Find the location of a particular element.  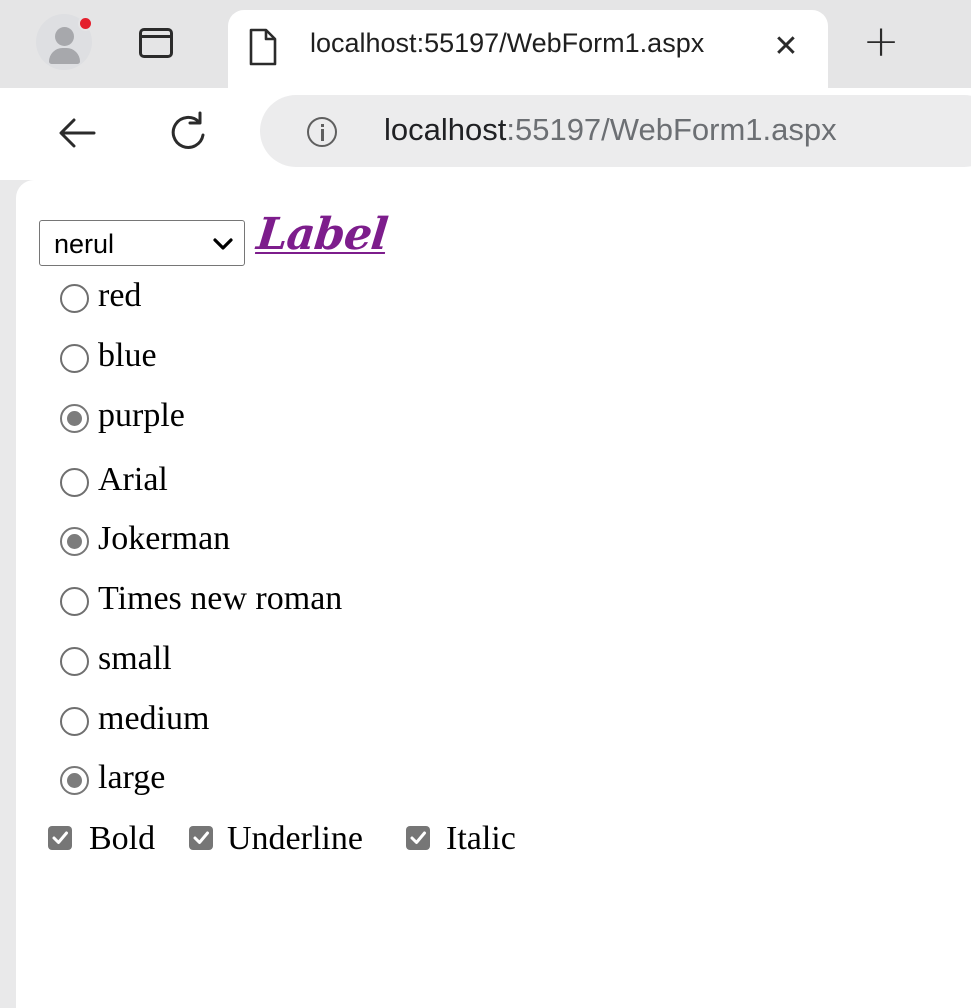

styled-label: Label is located at coordinates (322, 234).